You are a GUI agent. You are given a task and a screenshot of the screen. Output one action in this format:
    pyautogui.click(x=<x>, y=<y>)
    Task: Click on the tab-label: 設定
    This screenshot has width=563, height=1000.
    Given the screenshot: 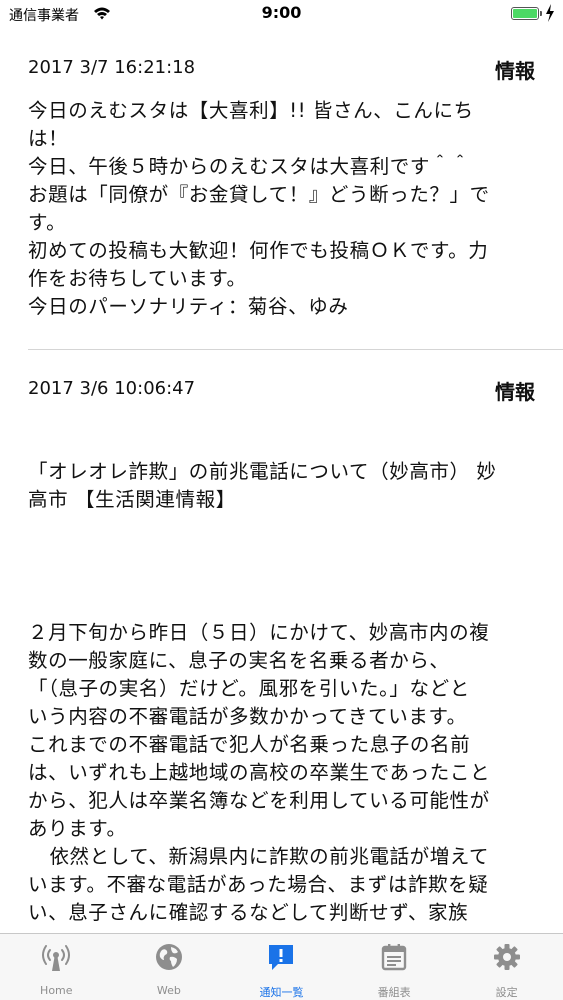 What is the action you would take?
    pyautogui.click(x=506, y=992)
    